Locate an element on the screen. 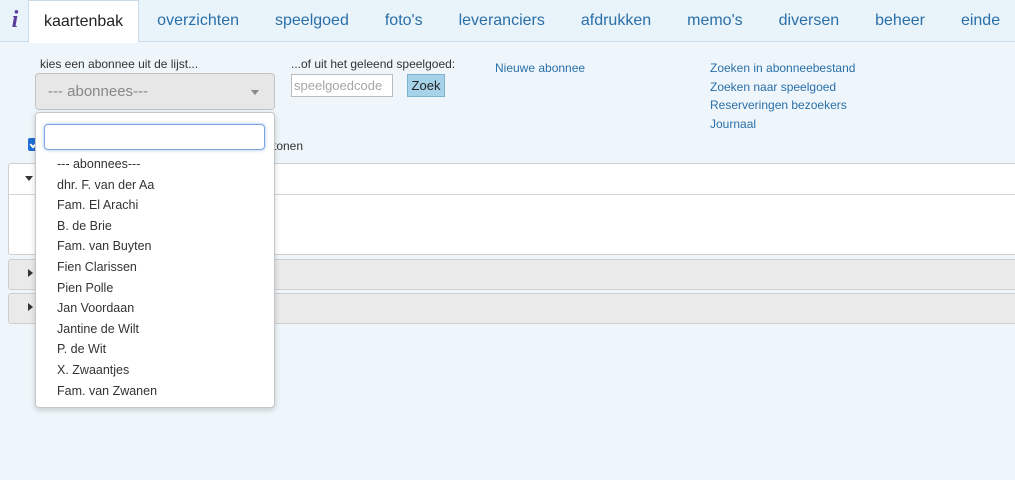  tab-fotos: foto's is located at coordinates (404, 21).